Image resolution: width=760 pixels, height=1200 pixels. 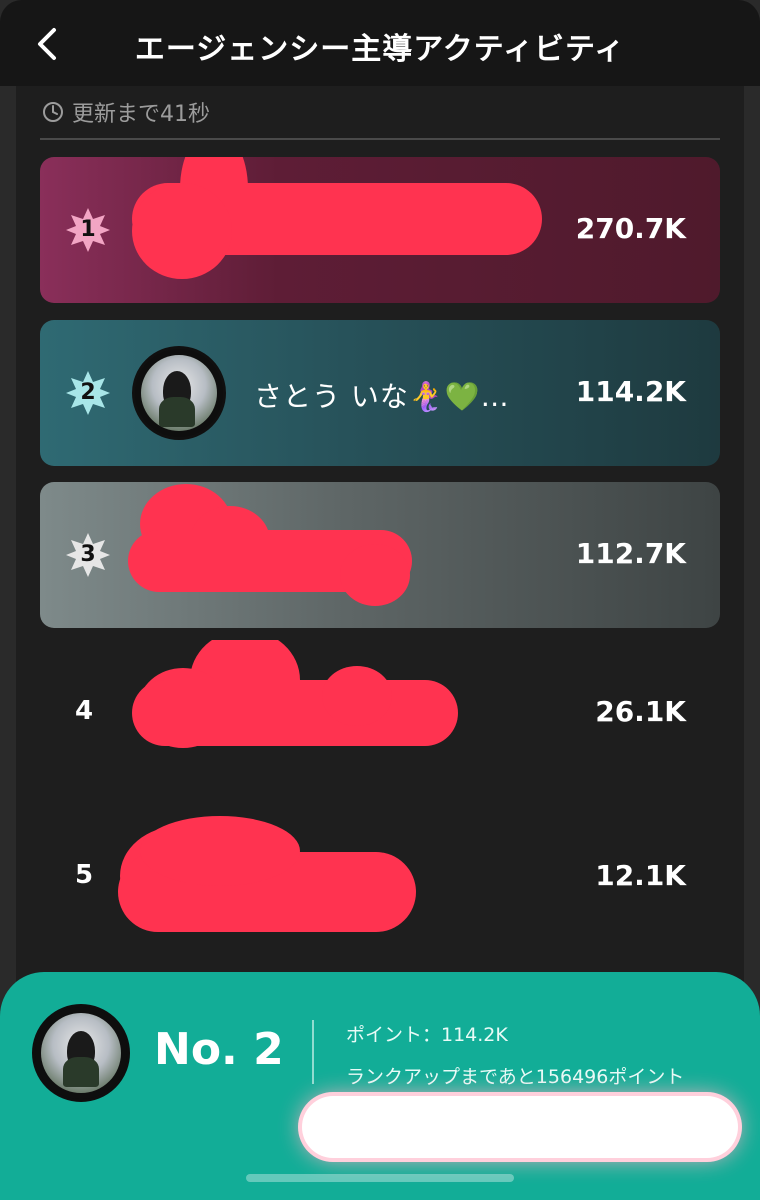 What do you see at coordinates (427, 1035) in the screenshot?
I see `my-points-text: ポイント：114.2K` at bounding box center [427, 1035].